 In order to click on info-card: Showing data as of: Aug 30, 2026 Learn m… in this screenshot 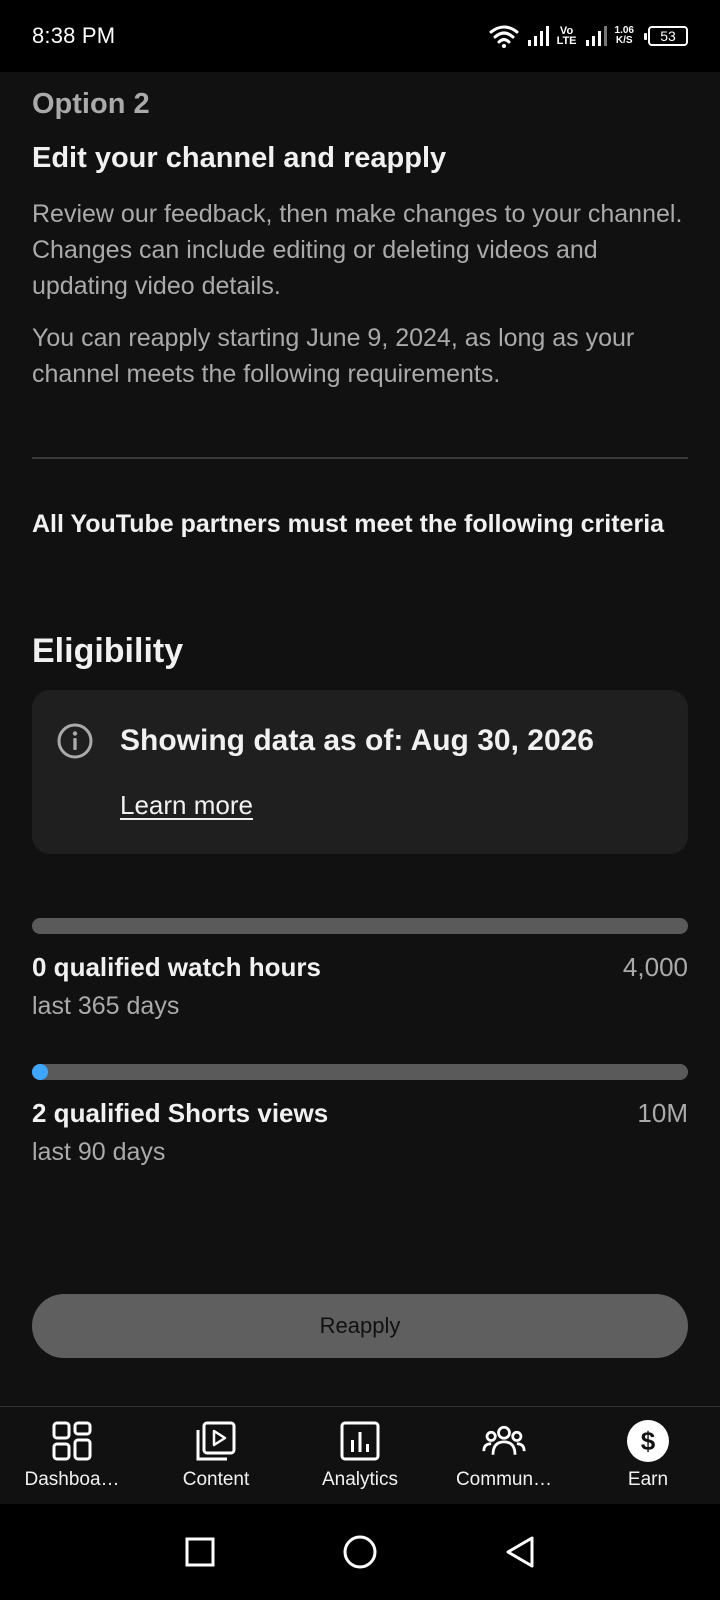, I will do `click(360, 772)`.